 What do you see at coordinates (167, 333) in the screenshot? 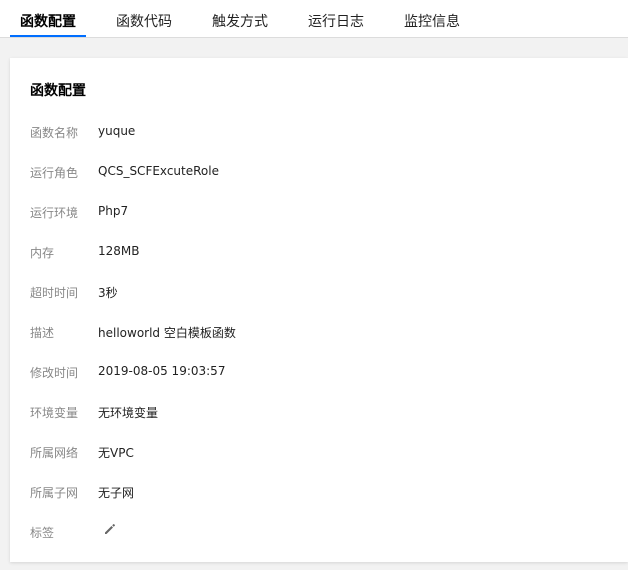
I see `description-value: helloworld 空白模板函数` at bounding box center [167, 333].